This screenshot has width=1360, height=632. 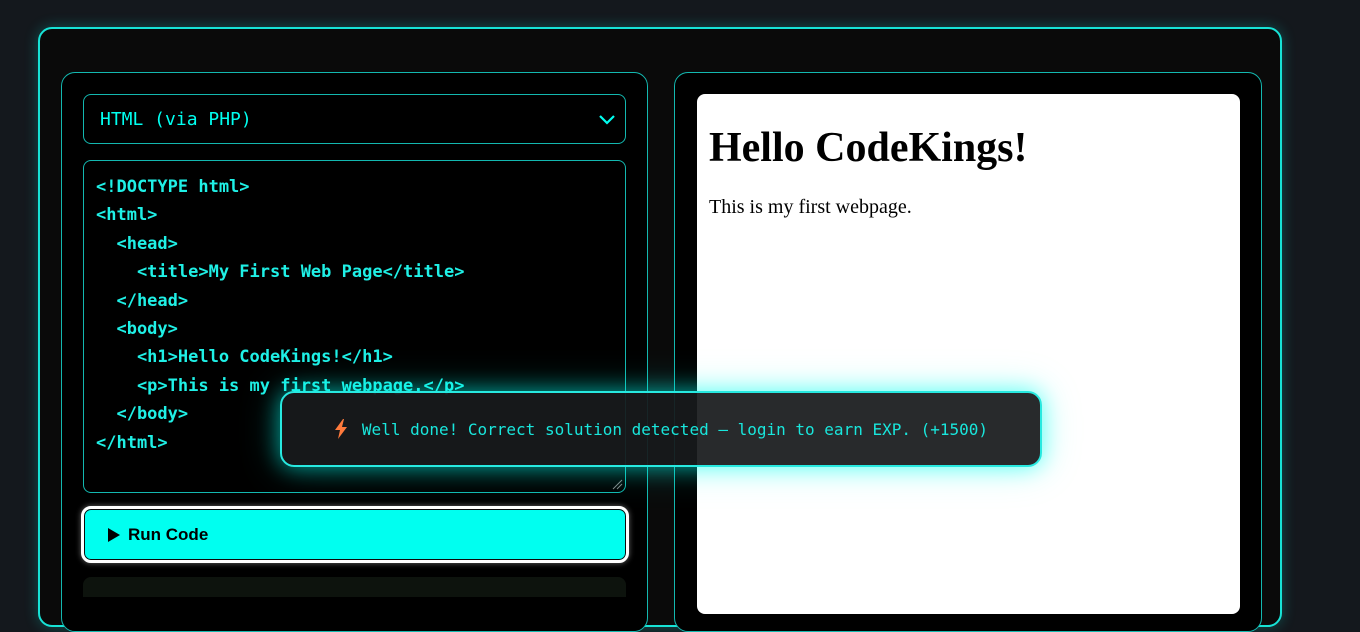 I want to click on language-select: HTML (via PHP), so click(x=354, y=119).